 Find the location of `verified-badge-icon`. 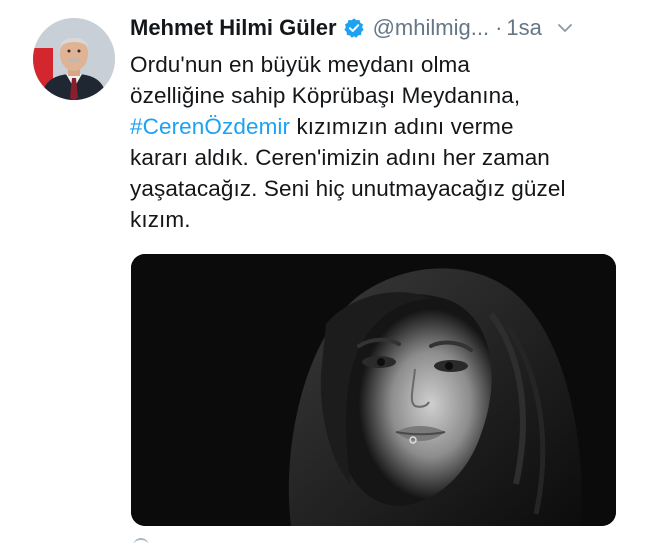

verified-badge-icon is located at coordinates (354, 28).